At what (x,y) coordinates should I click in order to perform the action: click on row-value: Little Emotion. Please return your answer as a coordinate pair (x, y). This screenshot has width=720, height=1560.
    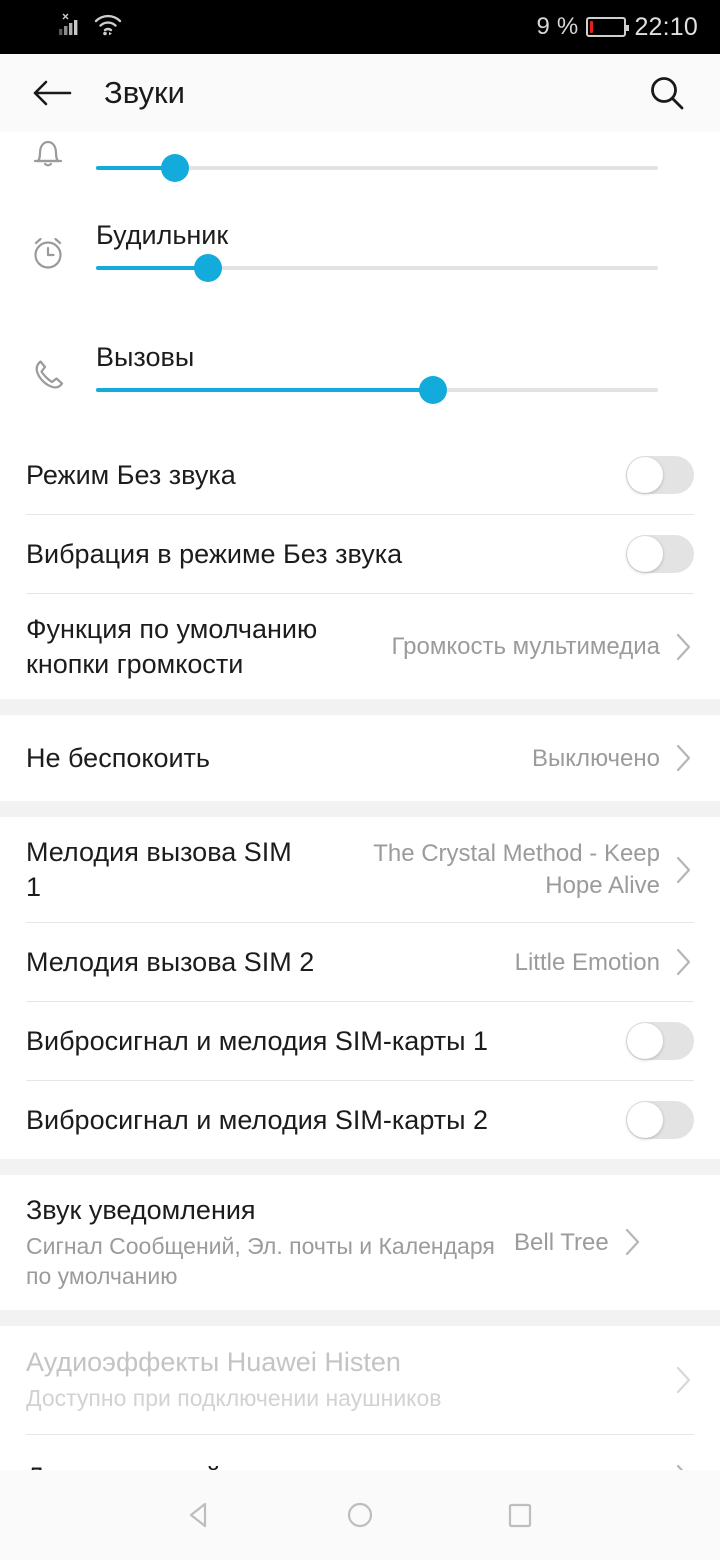
    Looking at the image, I should click on (587, 962).